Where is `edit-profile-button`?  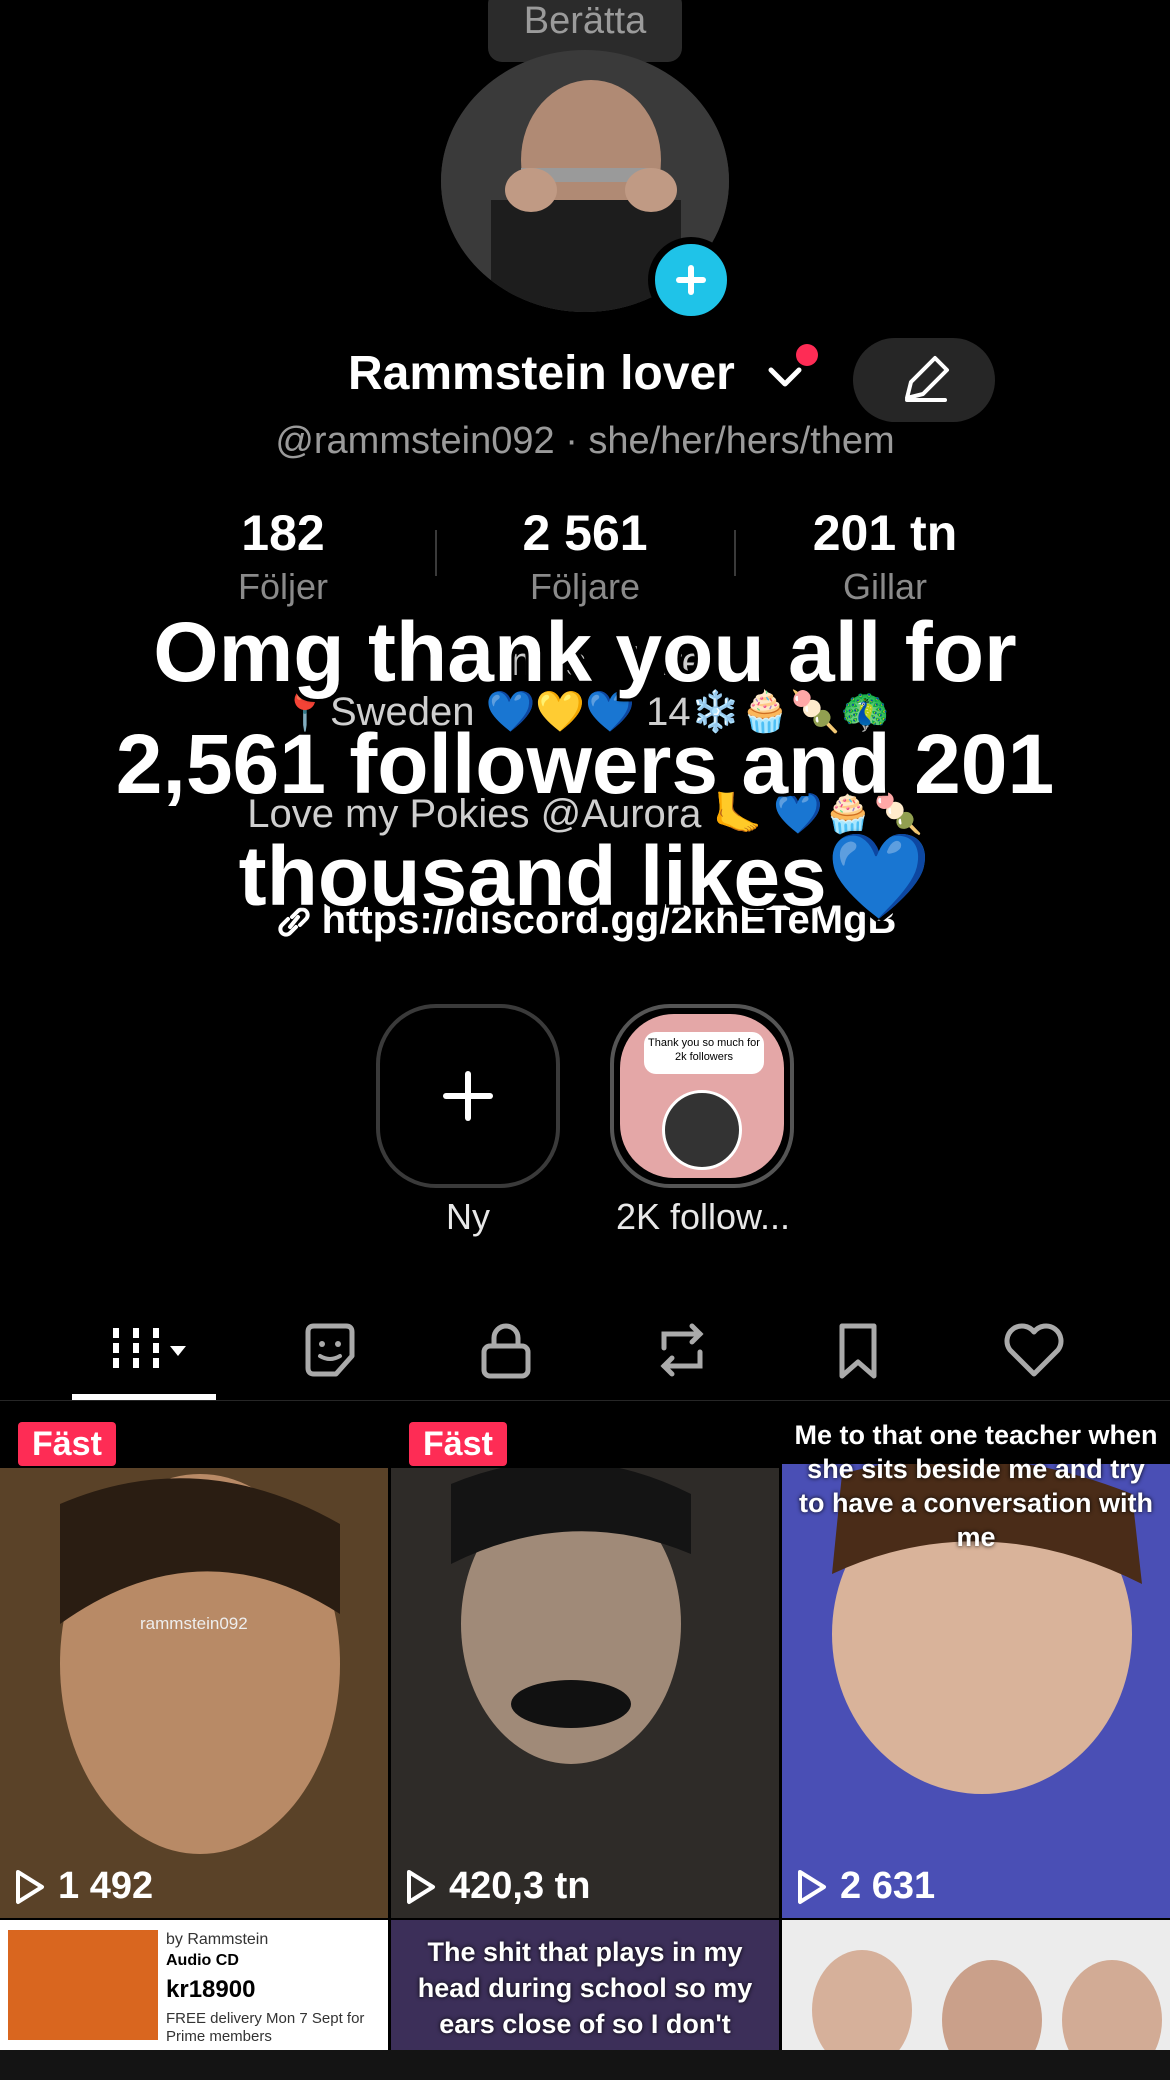 edit-profile-button is located at coordinates (924, 380).